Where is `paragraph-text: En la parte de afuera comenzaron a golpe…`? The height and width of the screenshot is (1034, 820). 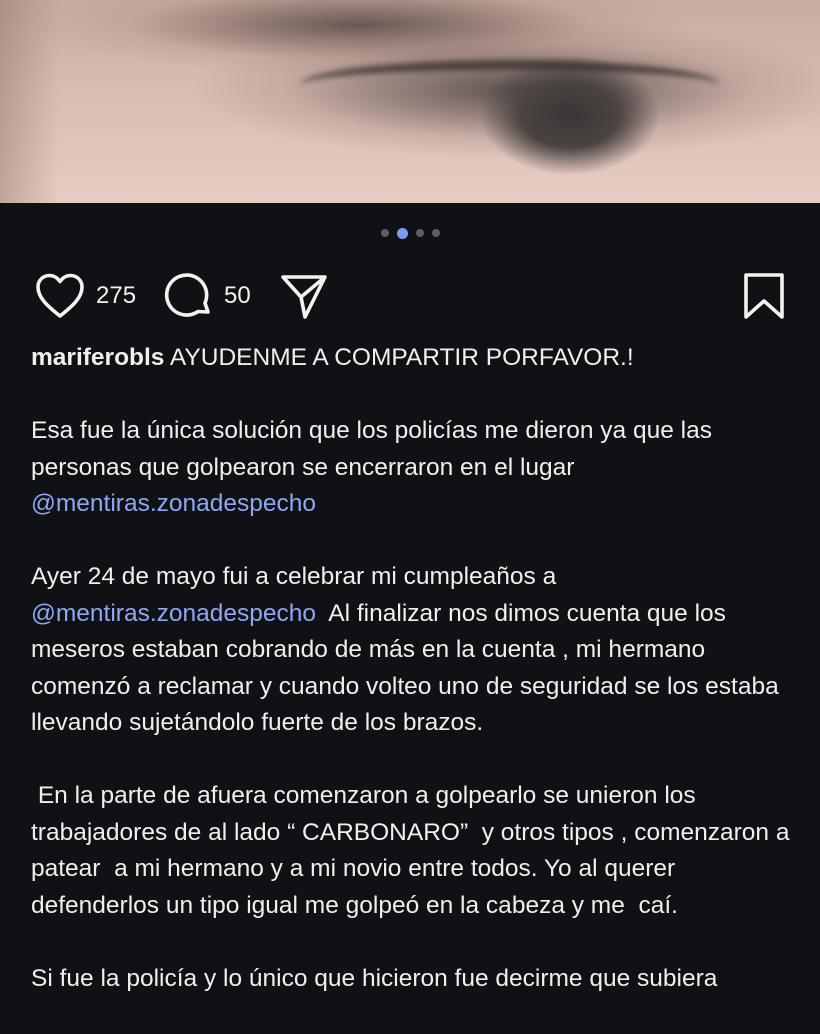
paragraph-text: En la parte de afuera comenzaron a golpe… is located at coordinates (414, 850).